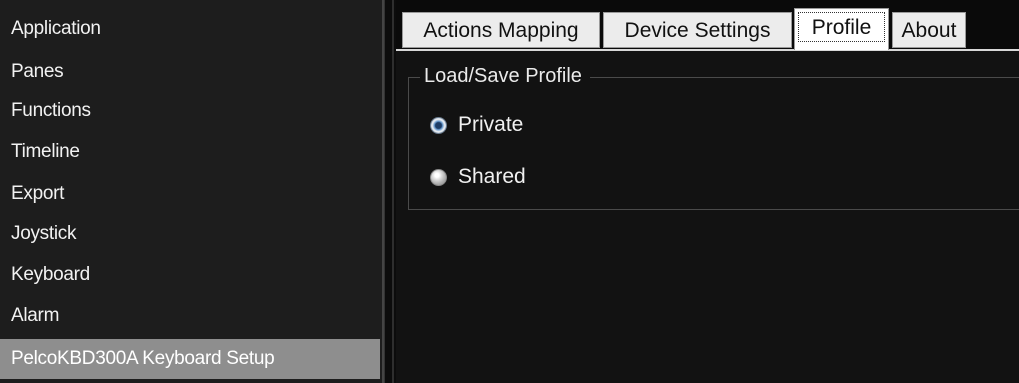 The image size is (1019, 383). I want to click on sidebar-item-keyboard: Keyboard, so click(190, 275).